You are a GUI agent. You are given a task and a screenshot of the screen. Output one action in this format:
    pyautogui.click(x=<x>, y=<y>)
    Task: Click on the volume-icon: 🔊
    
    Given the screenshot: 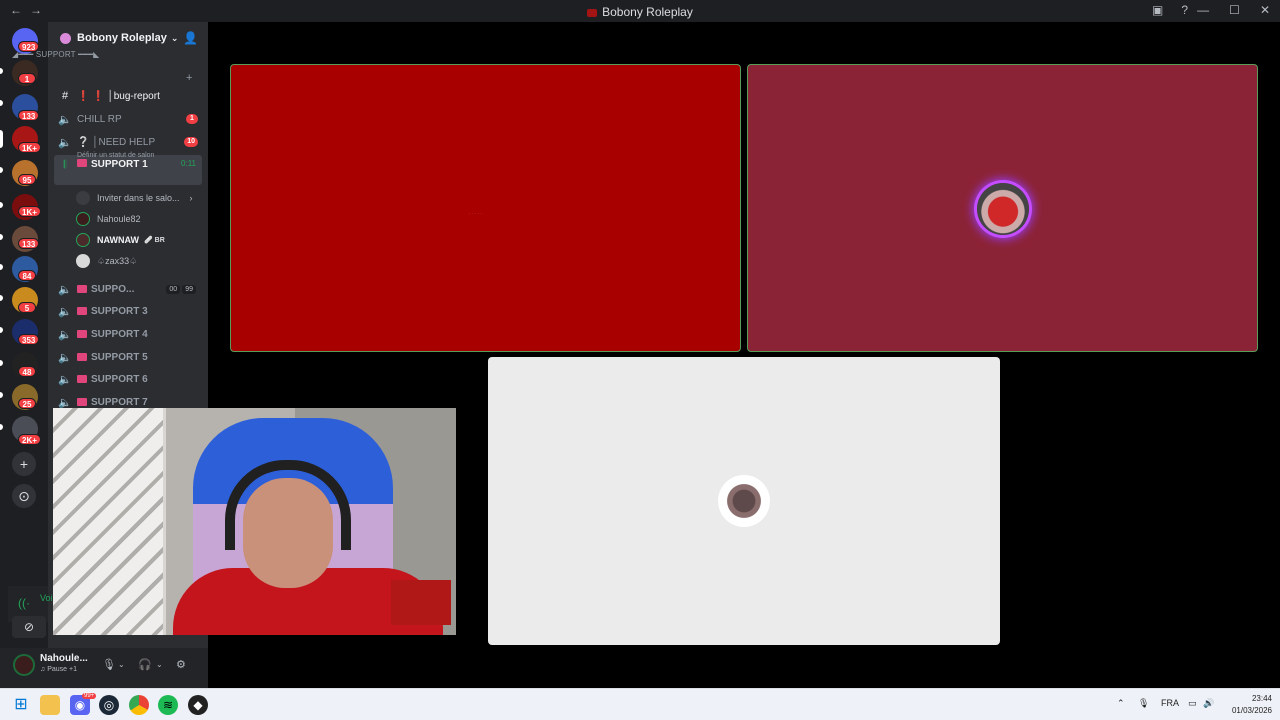 What is the action you would take?
    pyautogui.click(x=1208, y=703)
    